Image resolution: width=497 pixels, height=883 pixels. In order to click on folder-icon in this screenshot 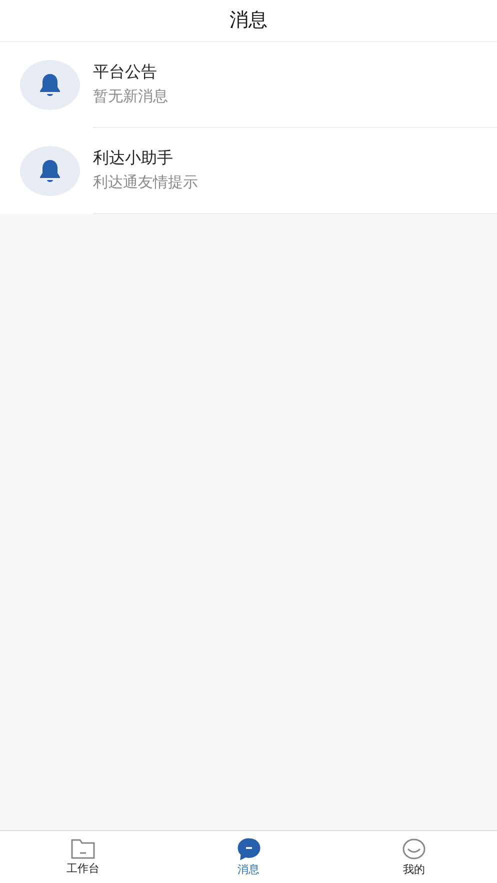, I will do `click(82, 848)`.